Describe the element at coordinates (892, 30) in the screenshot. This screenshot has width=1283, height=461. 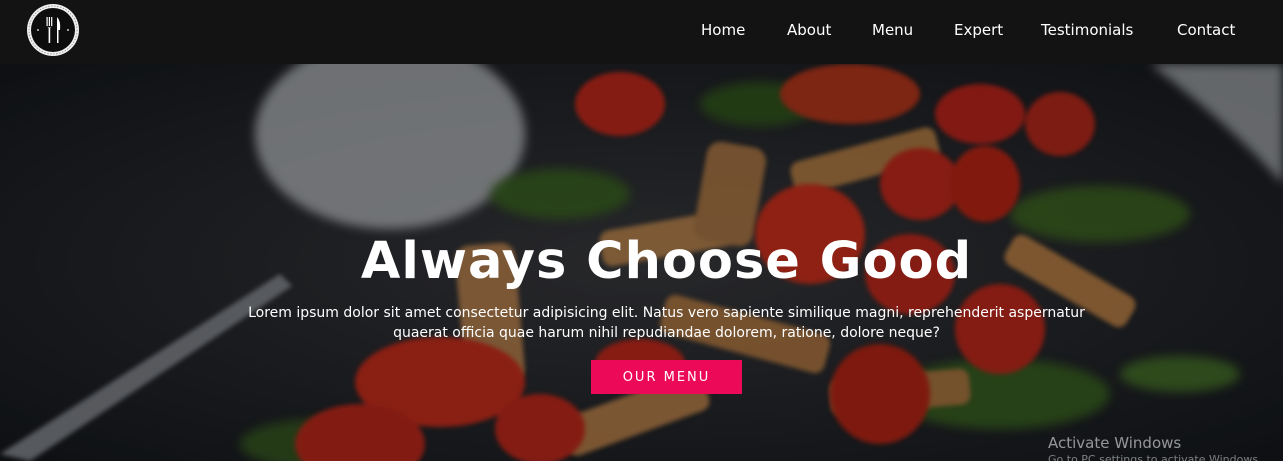
I see `nav-item-menu: Menu` at that location.